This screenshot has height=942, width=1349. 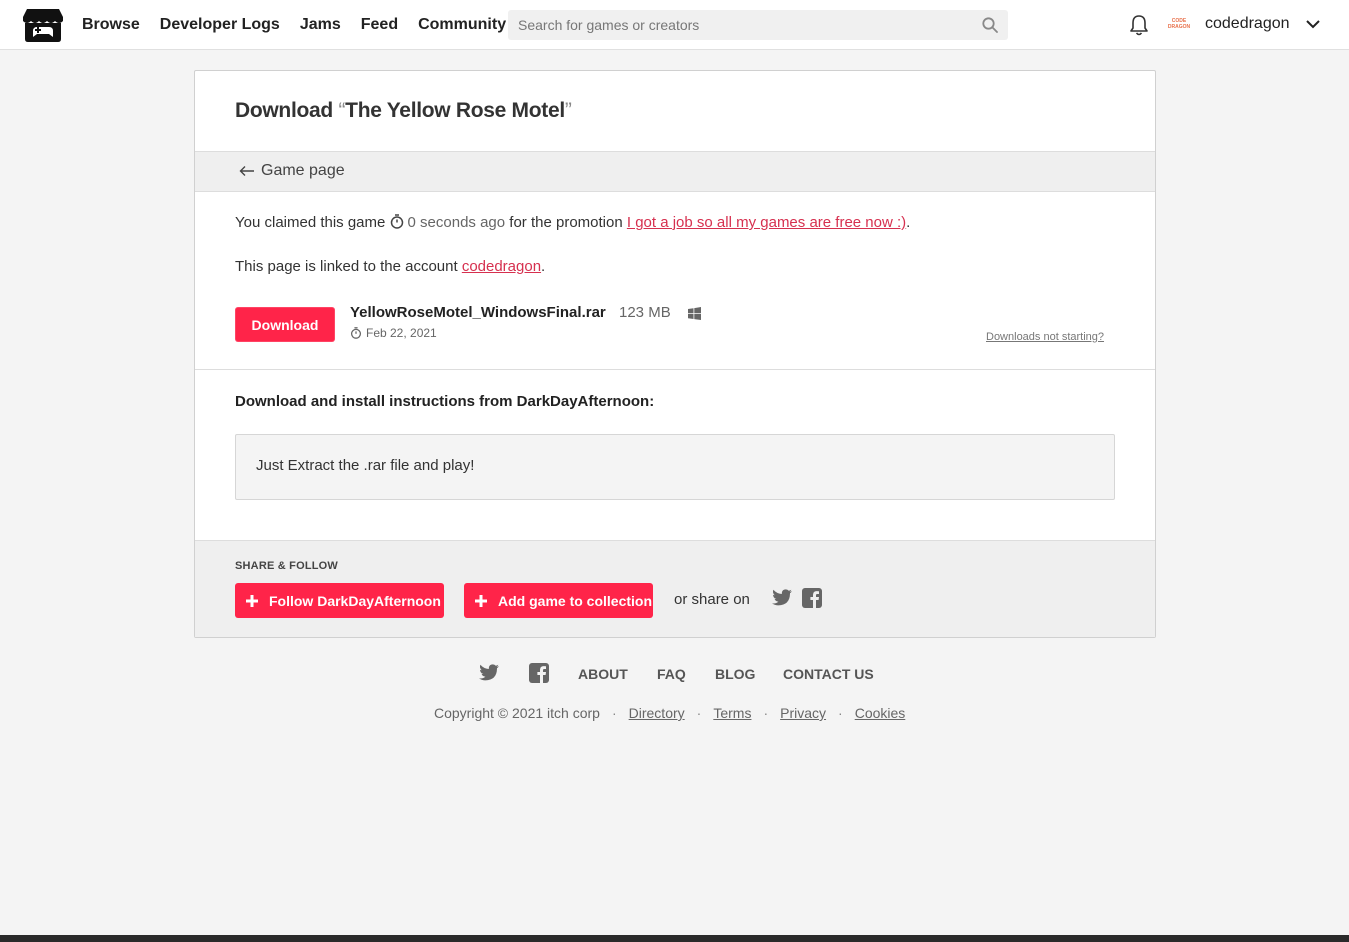 What do you see at coordinates (43, 25) in the screenshot?
I see `itch-logo-icon` at bounding box center [43, 25].